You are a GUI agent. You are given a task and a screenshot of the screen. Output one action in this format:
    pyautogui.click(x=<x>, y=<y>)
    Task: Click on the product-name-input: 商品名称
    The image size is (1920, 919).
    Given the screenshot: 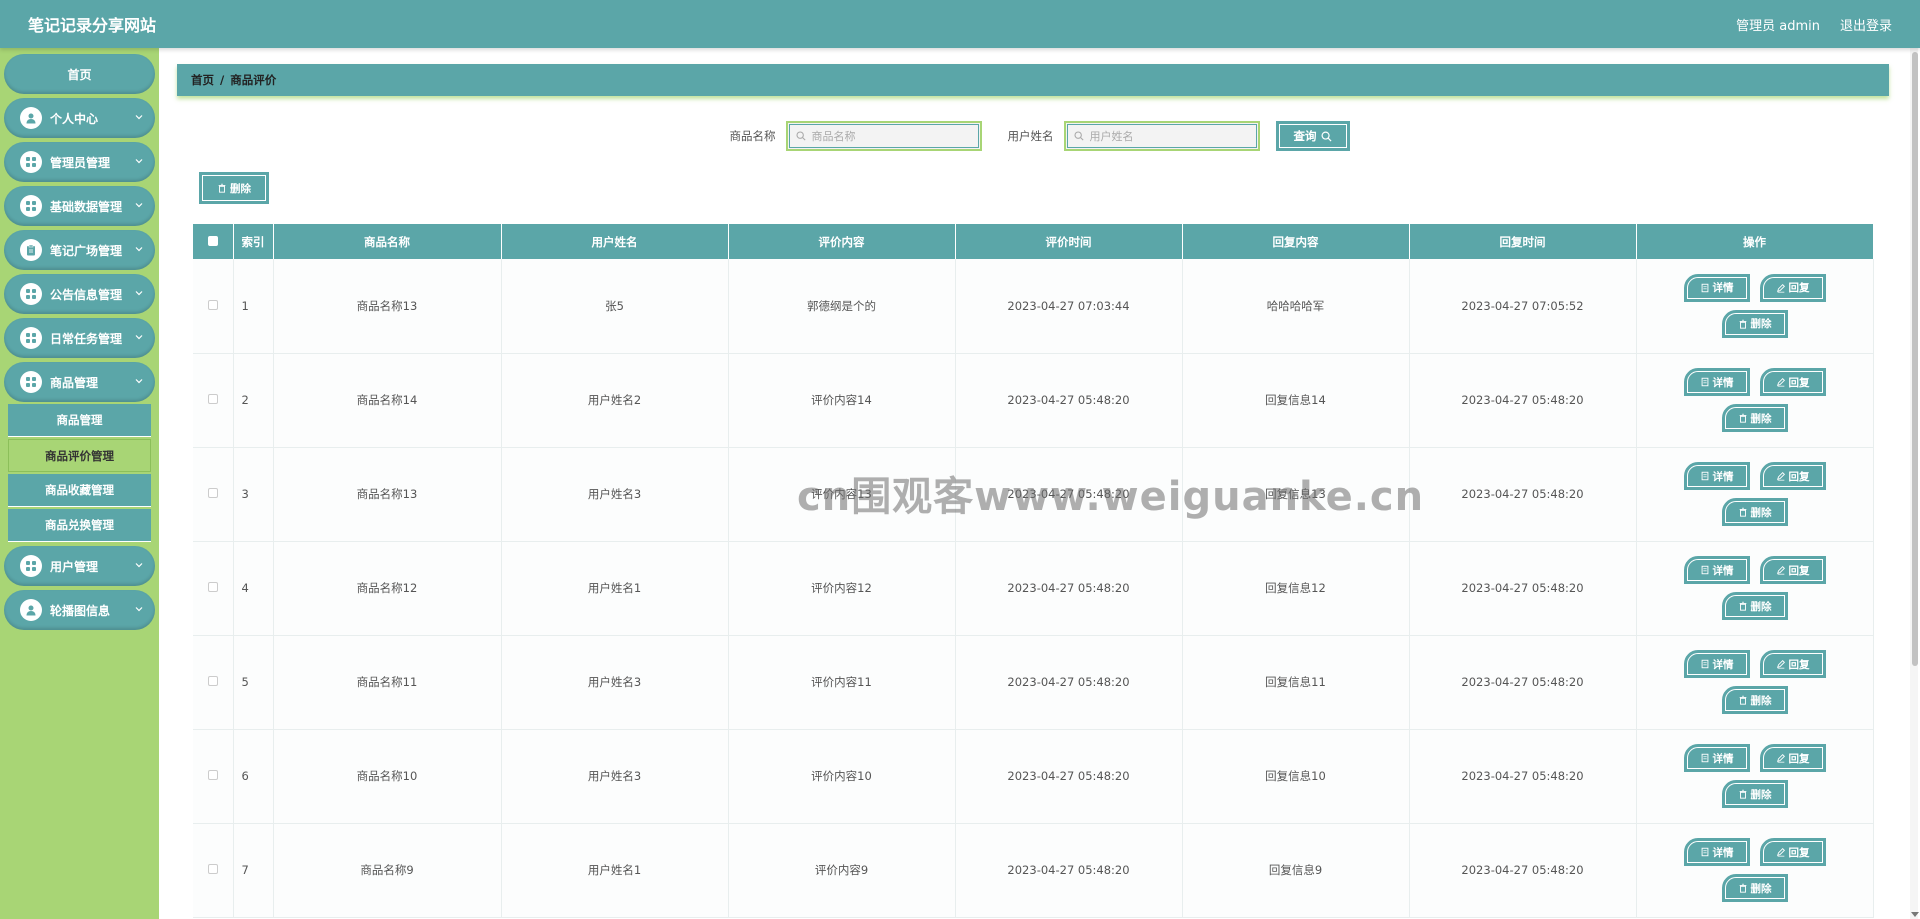 What is the action you would take?
    pyautogui.click(x=883, y=136)
    